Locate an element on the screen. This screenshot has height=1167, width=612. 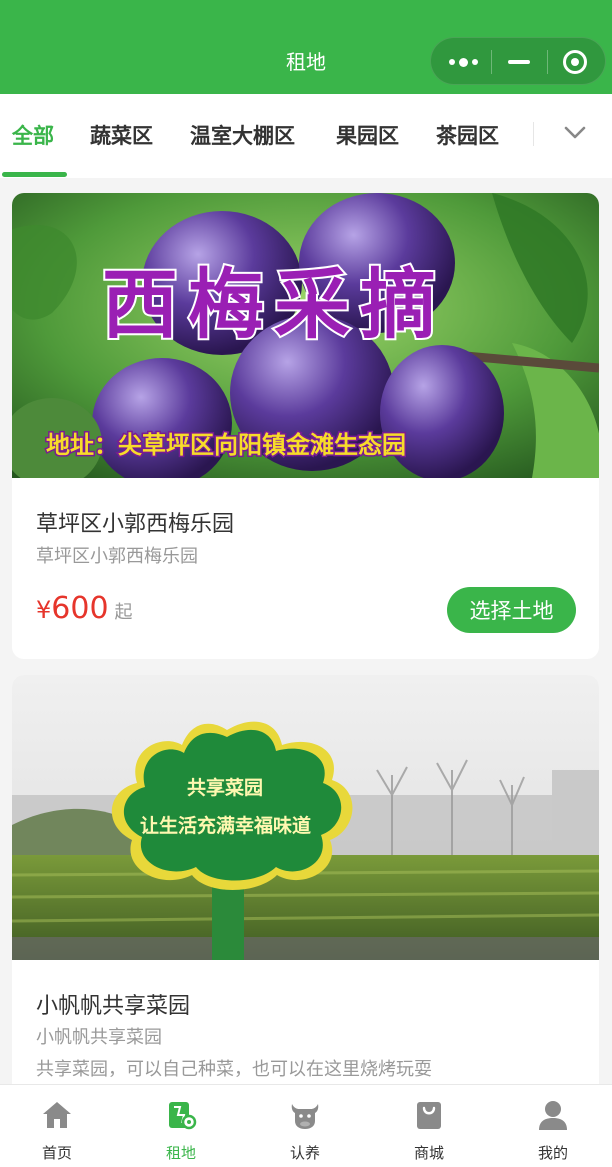
nav-label: 我的 is located at coordinates (552, 1153).